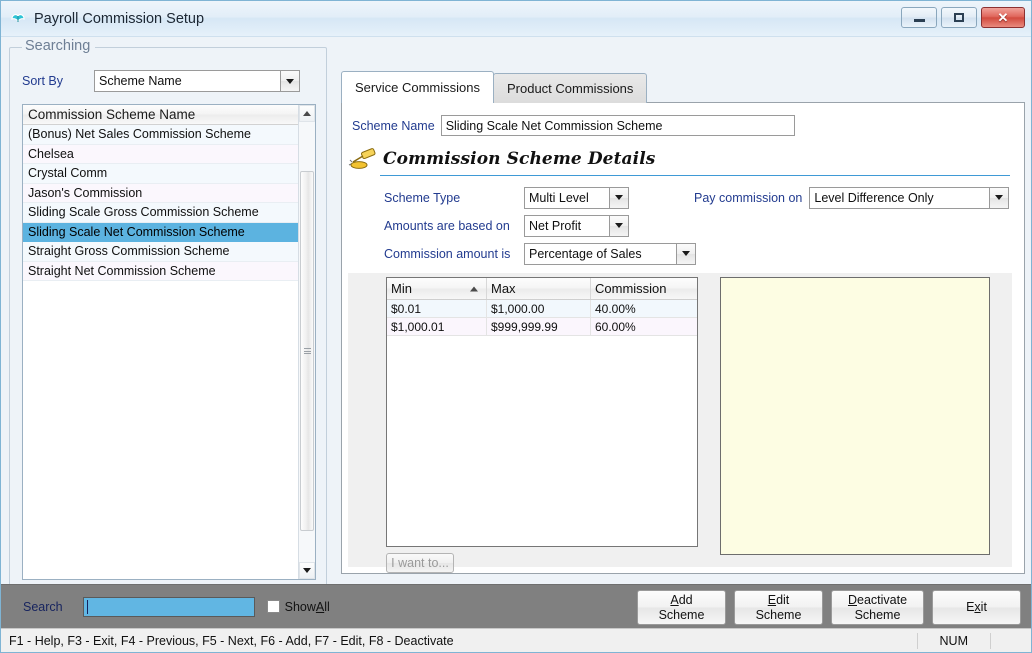 Image resolution: width=1032 pixels, height=653 pixels. Describe the element at coordinates (474, 288) in the screenshot. I see `sort-ascending-icon` at that location.